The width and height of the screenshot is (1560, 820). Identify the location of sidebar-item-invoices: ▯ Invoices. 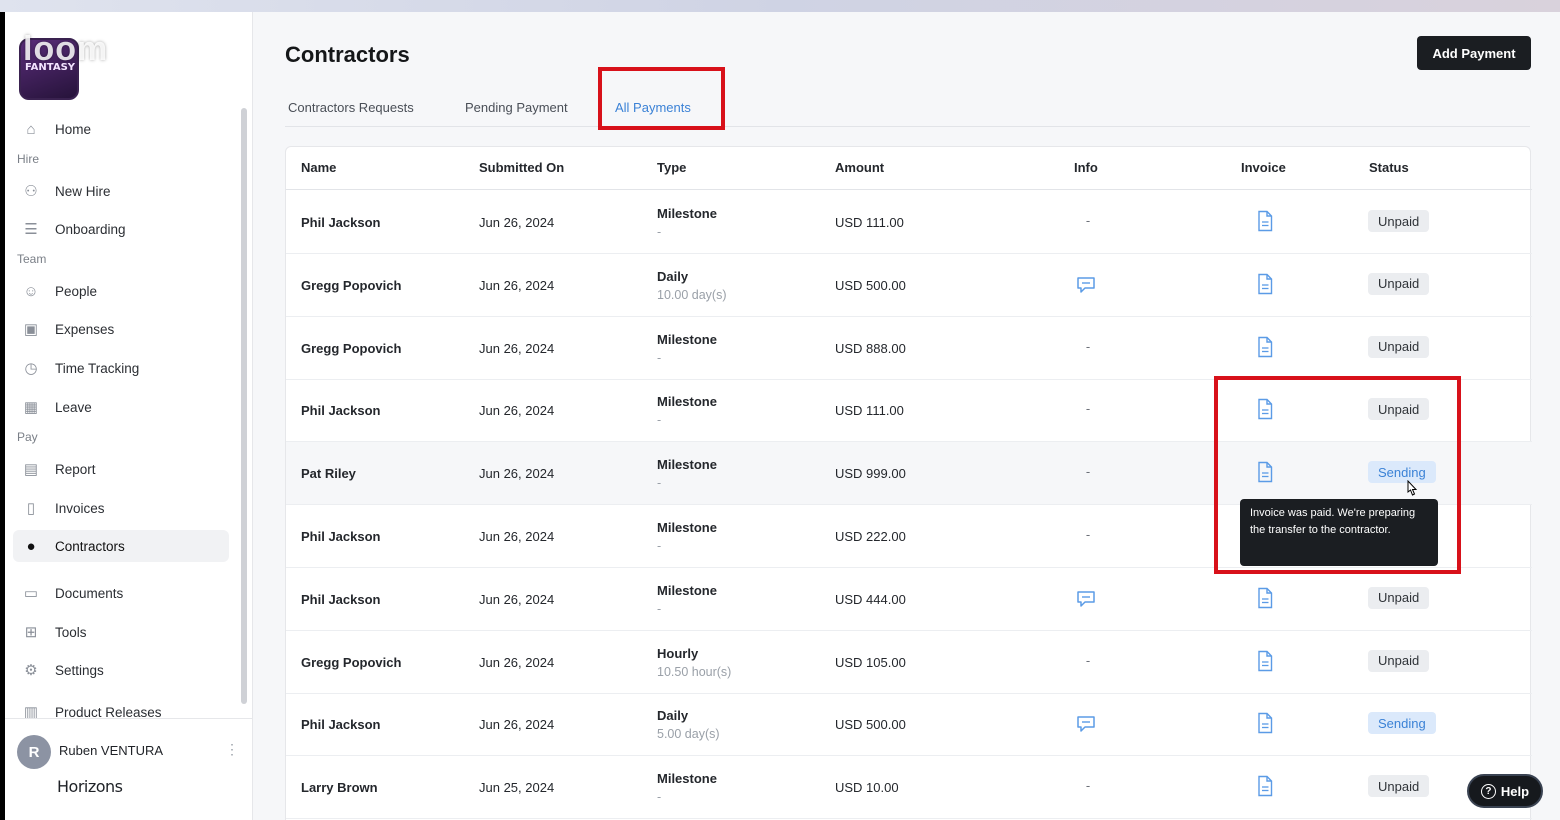
(121, 508).